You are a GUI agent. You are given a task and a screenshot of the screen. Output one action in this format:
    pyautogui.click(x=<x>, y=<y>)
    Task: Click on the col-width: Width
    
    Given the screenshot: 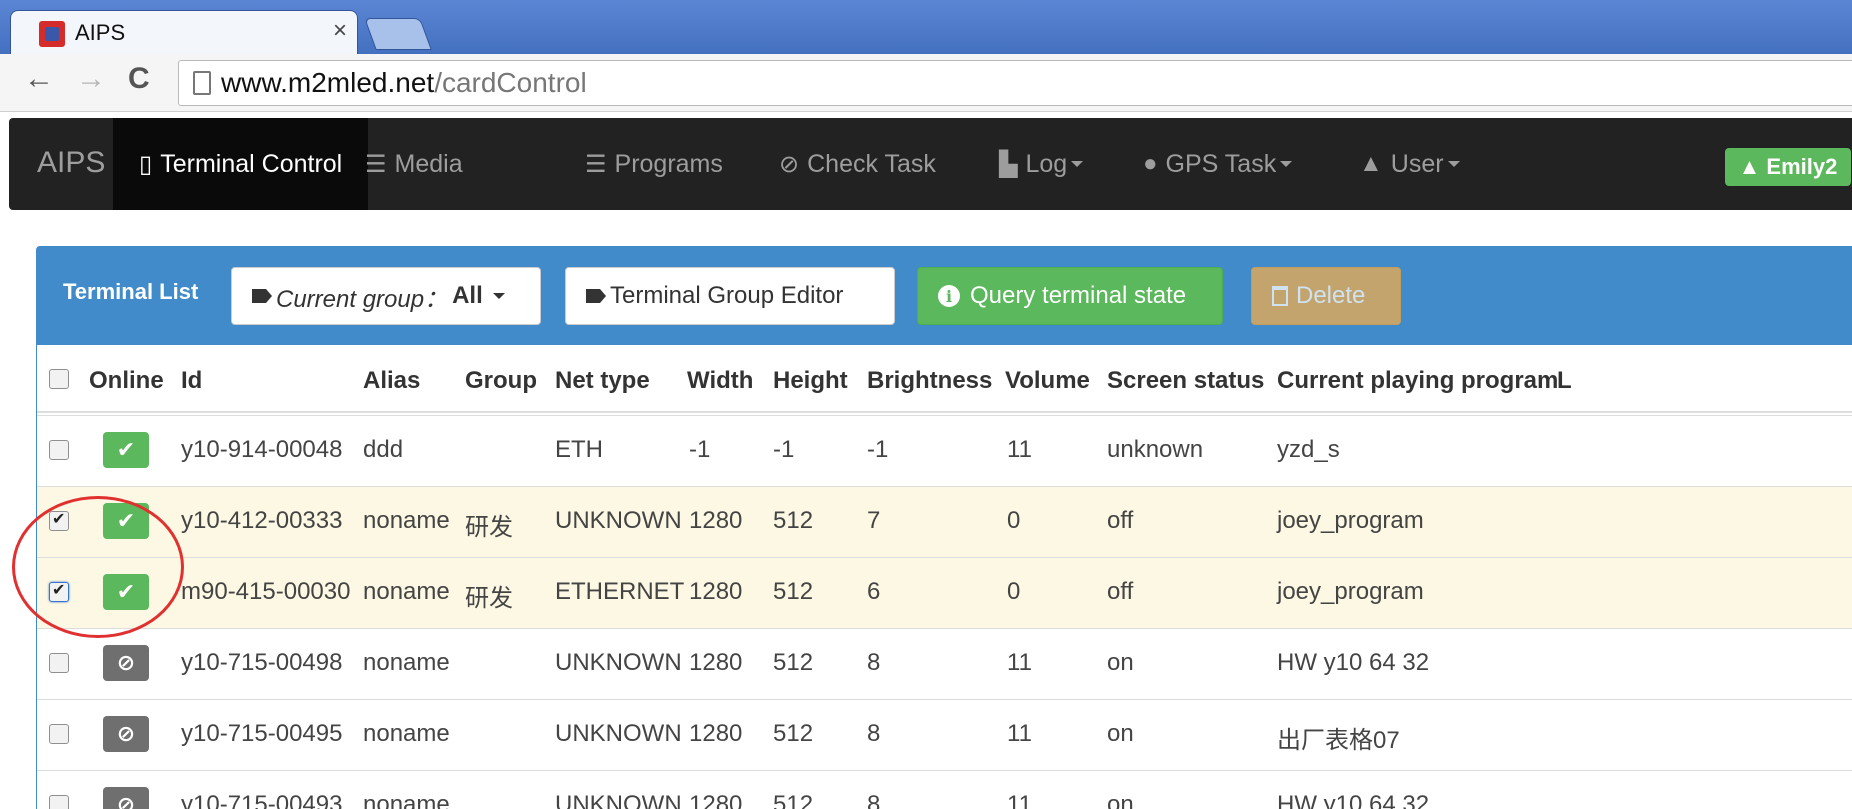 What is the action you would take?
    pyautogui.click(x=720, y=381)
    